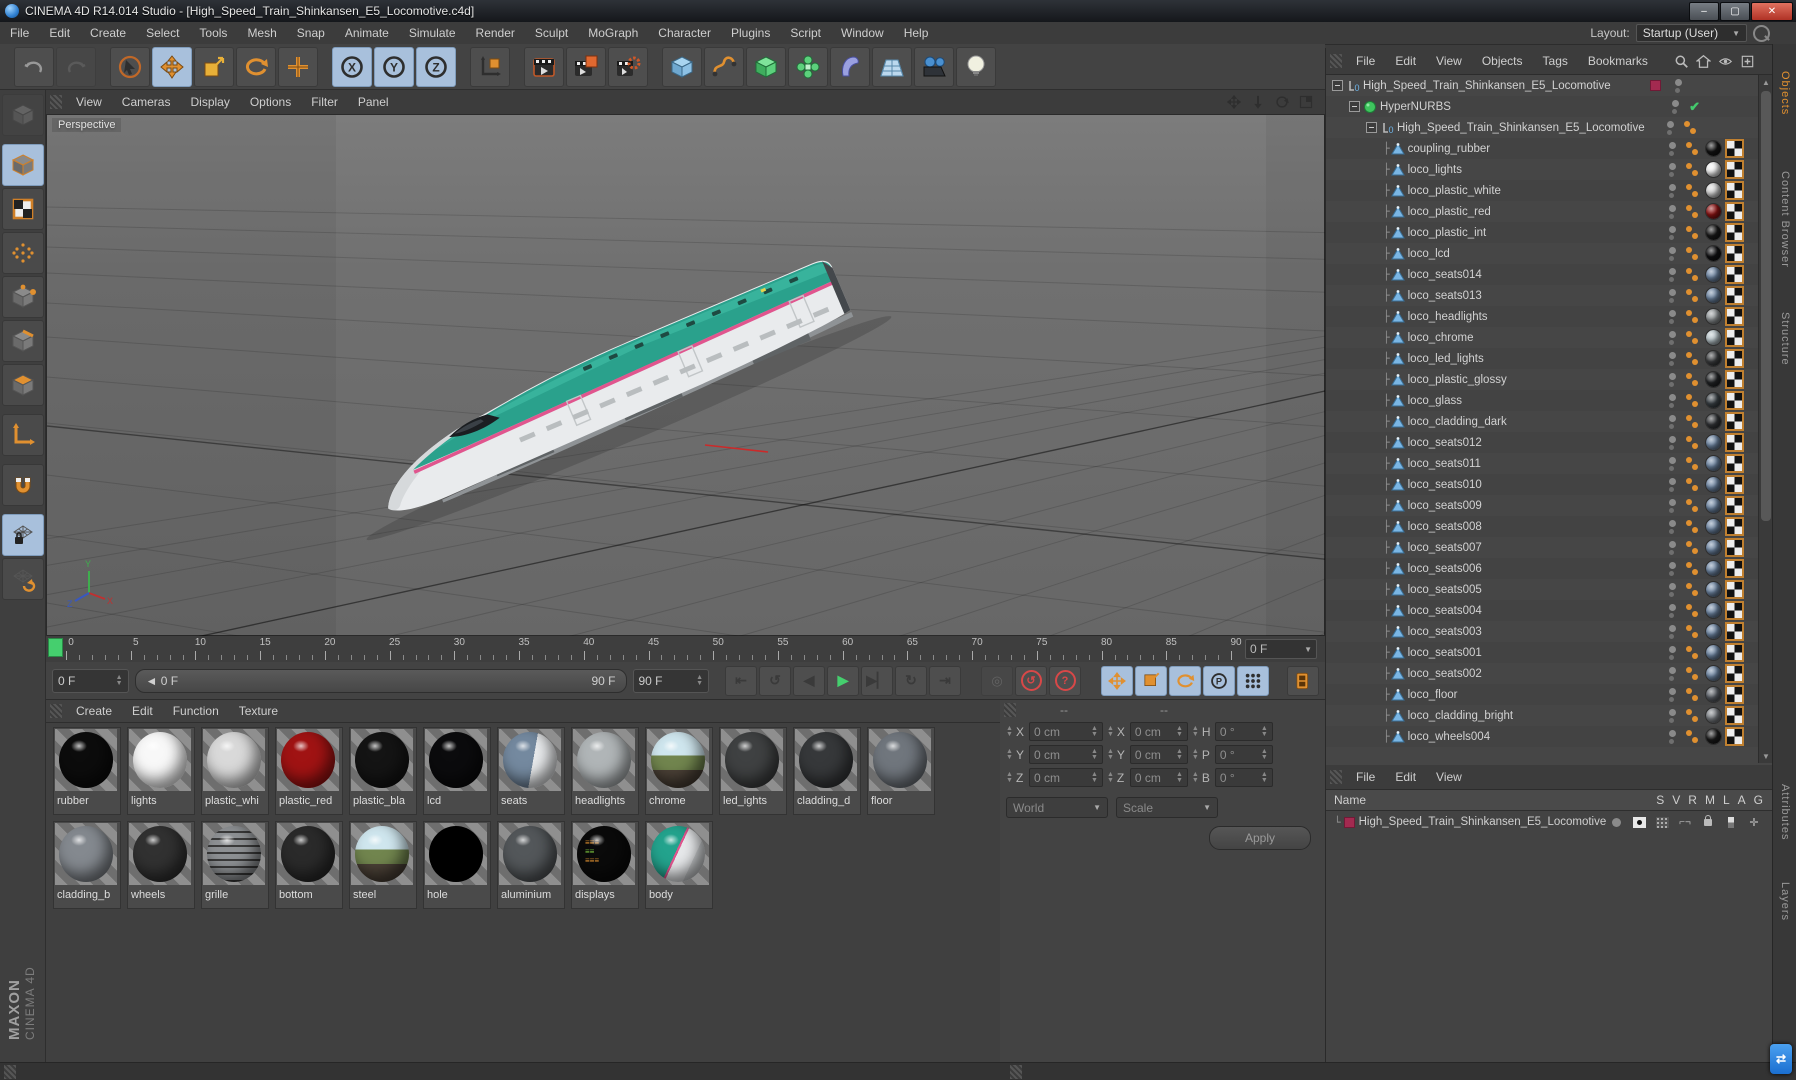 This screenshot has width=1796, height=1080. Describe the element at coordinates (1405, 777) in the screenshot. I see `layer-menu-edit: Edit` at that location.